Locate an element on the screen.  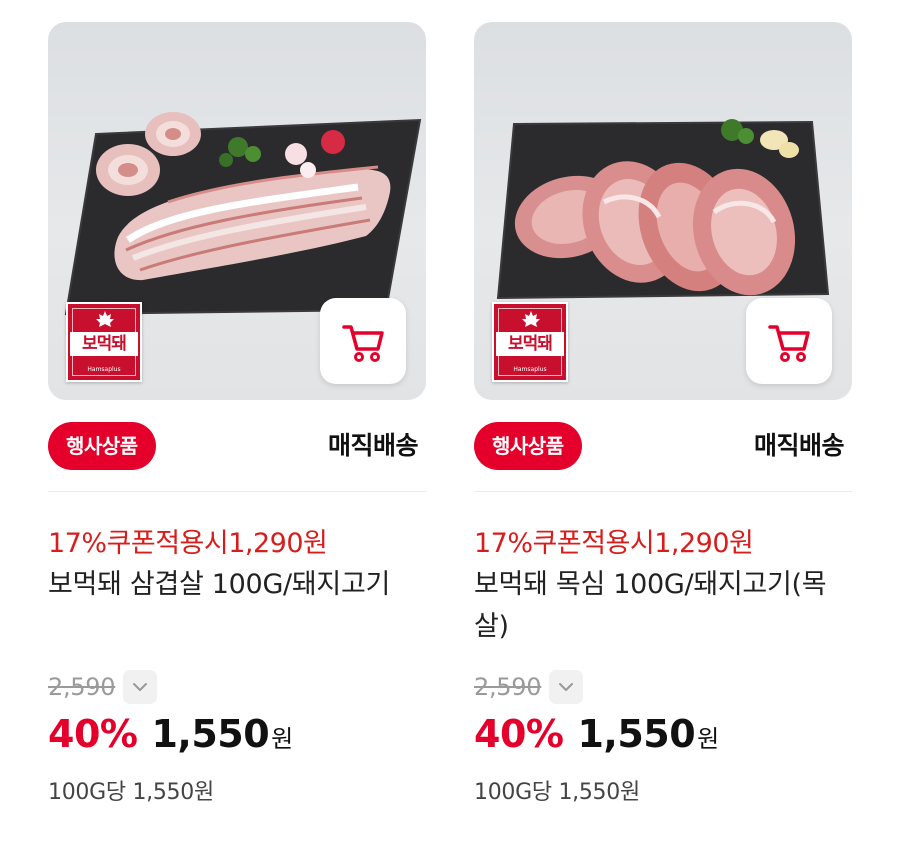
product-title: 보먹돼 목심 100G/돼지고기(목살) is located at coordinates (663, 606).